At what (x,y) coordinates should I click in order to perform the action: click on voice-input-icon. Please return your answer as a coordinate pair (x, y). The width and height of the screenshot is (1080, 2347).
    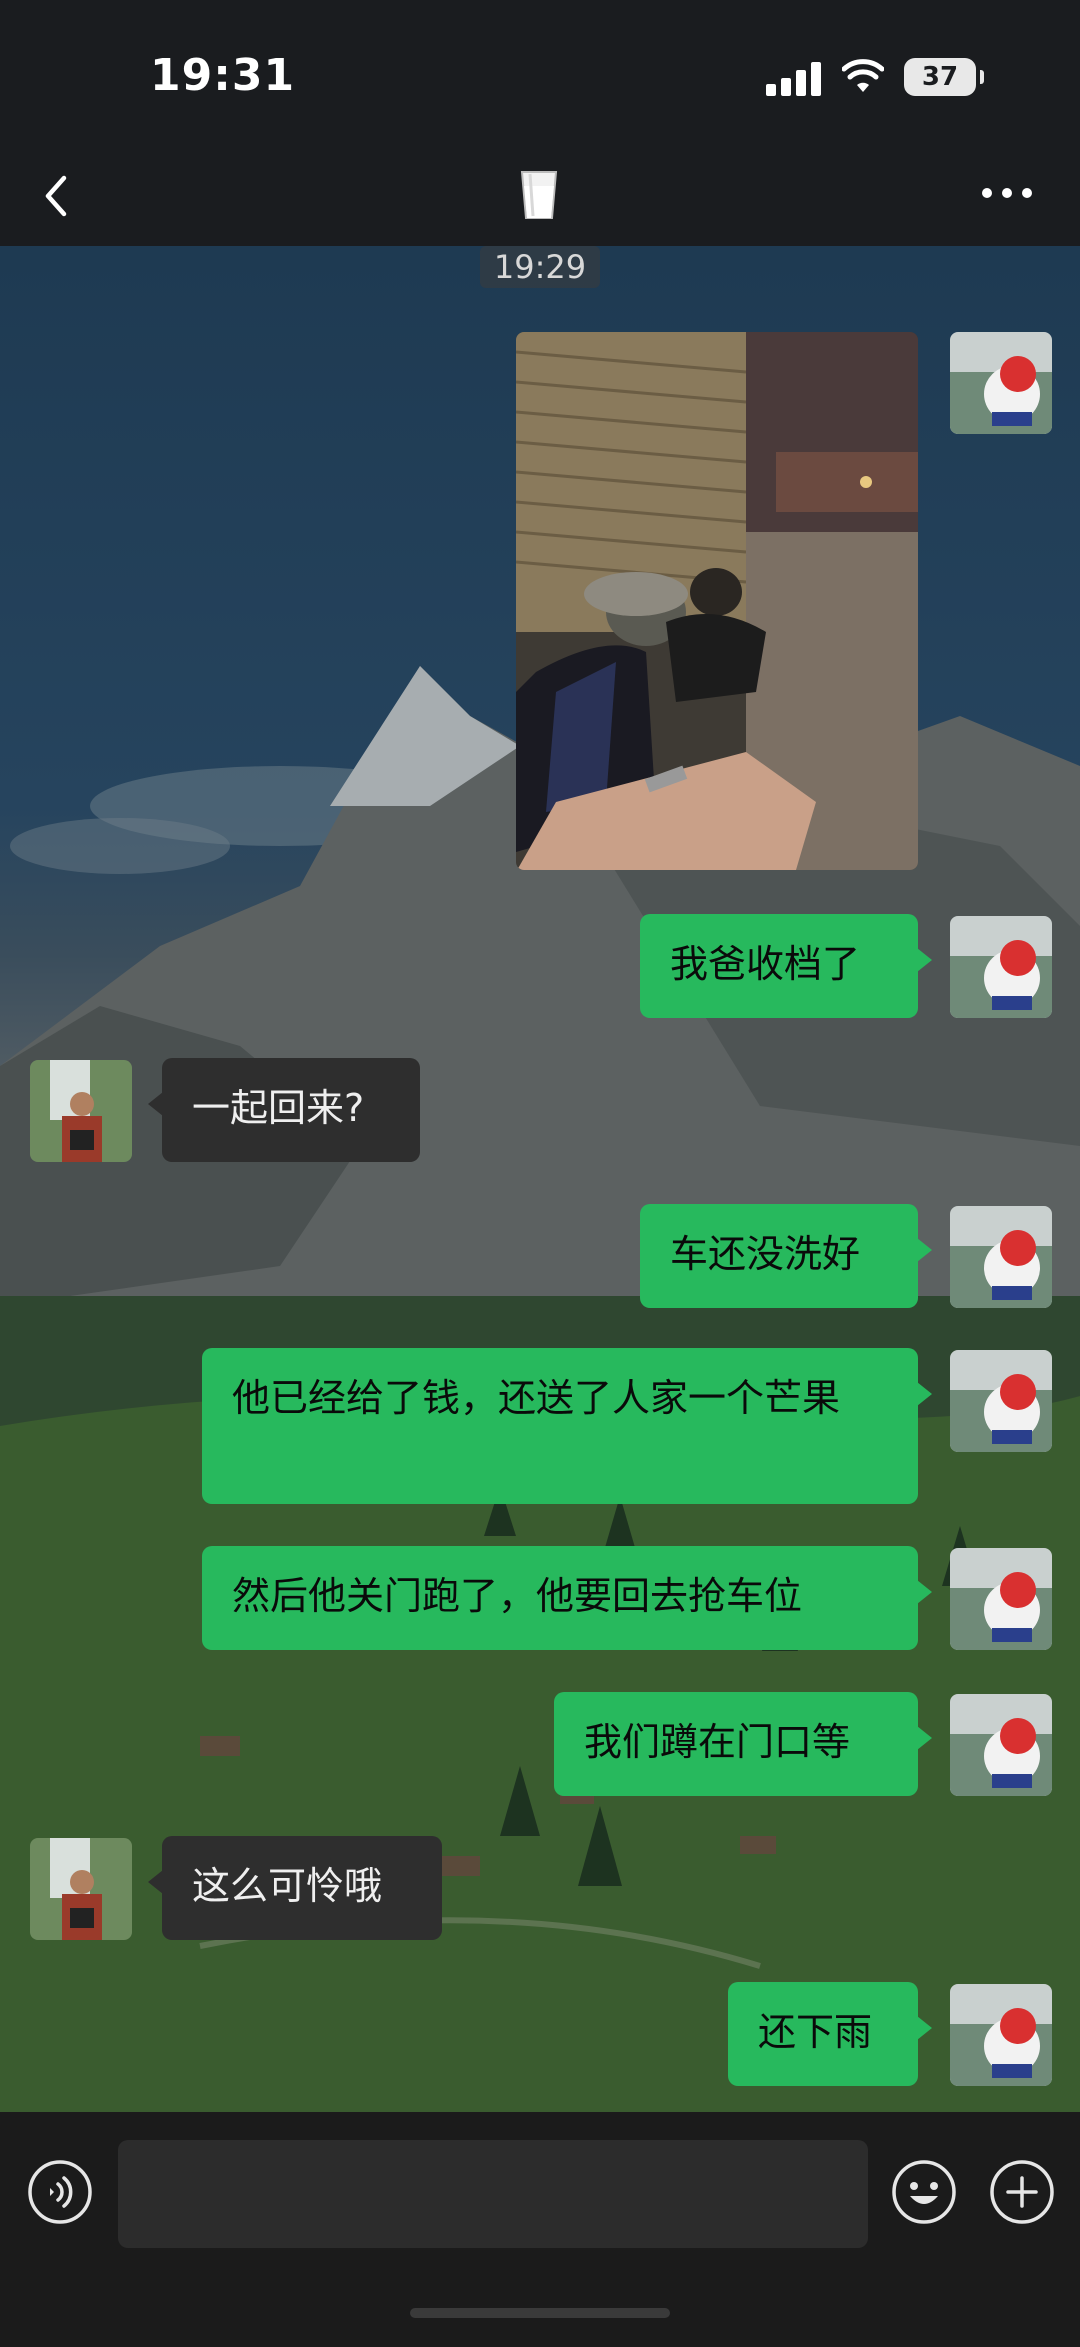
    Looking at the image, I should click on (60, 2192).